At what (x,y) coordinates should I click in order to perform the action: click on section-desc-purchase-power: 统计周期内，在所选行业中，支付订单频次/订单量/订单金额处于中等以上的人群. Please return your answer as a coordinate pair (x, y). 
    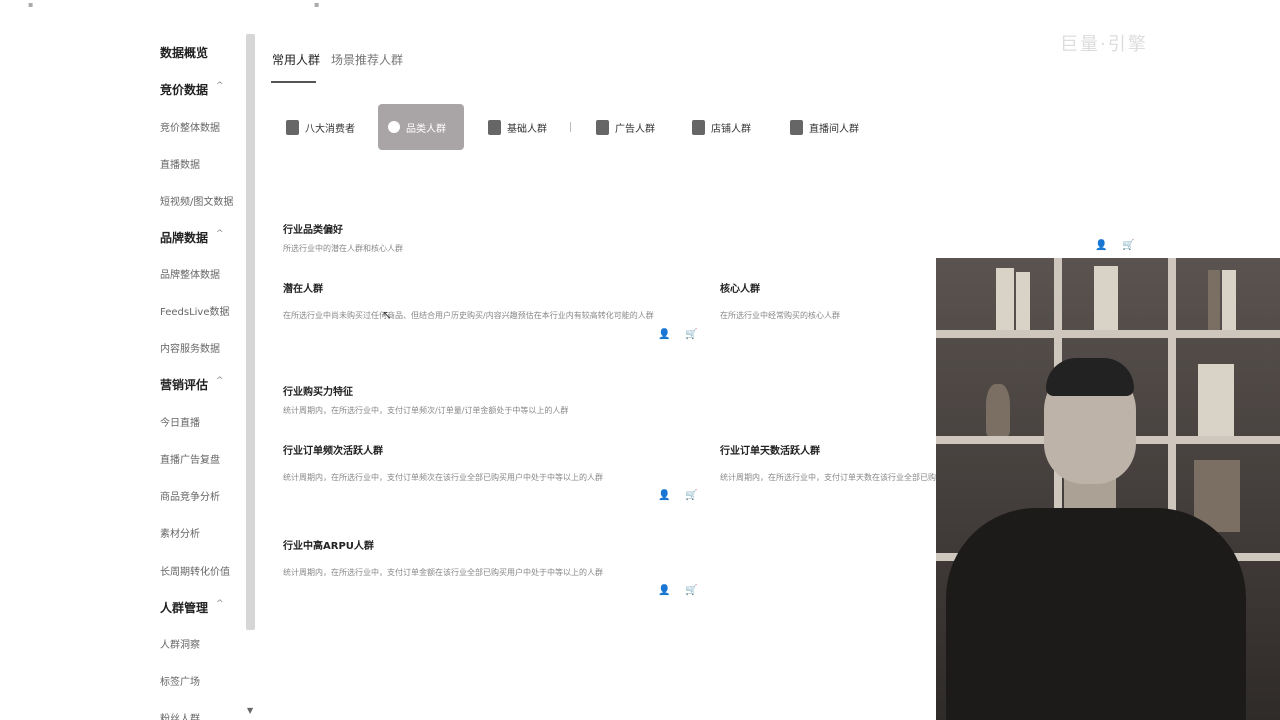
    Looking at the image, I should click on (426, 410).